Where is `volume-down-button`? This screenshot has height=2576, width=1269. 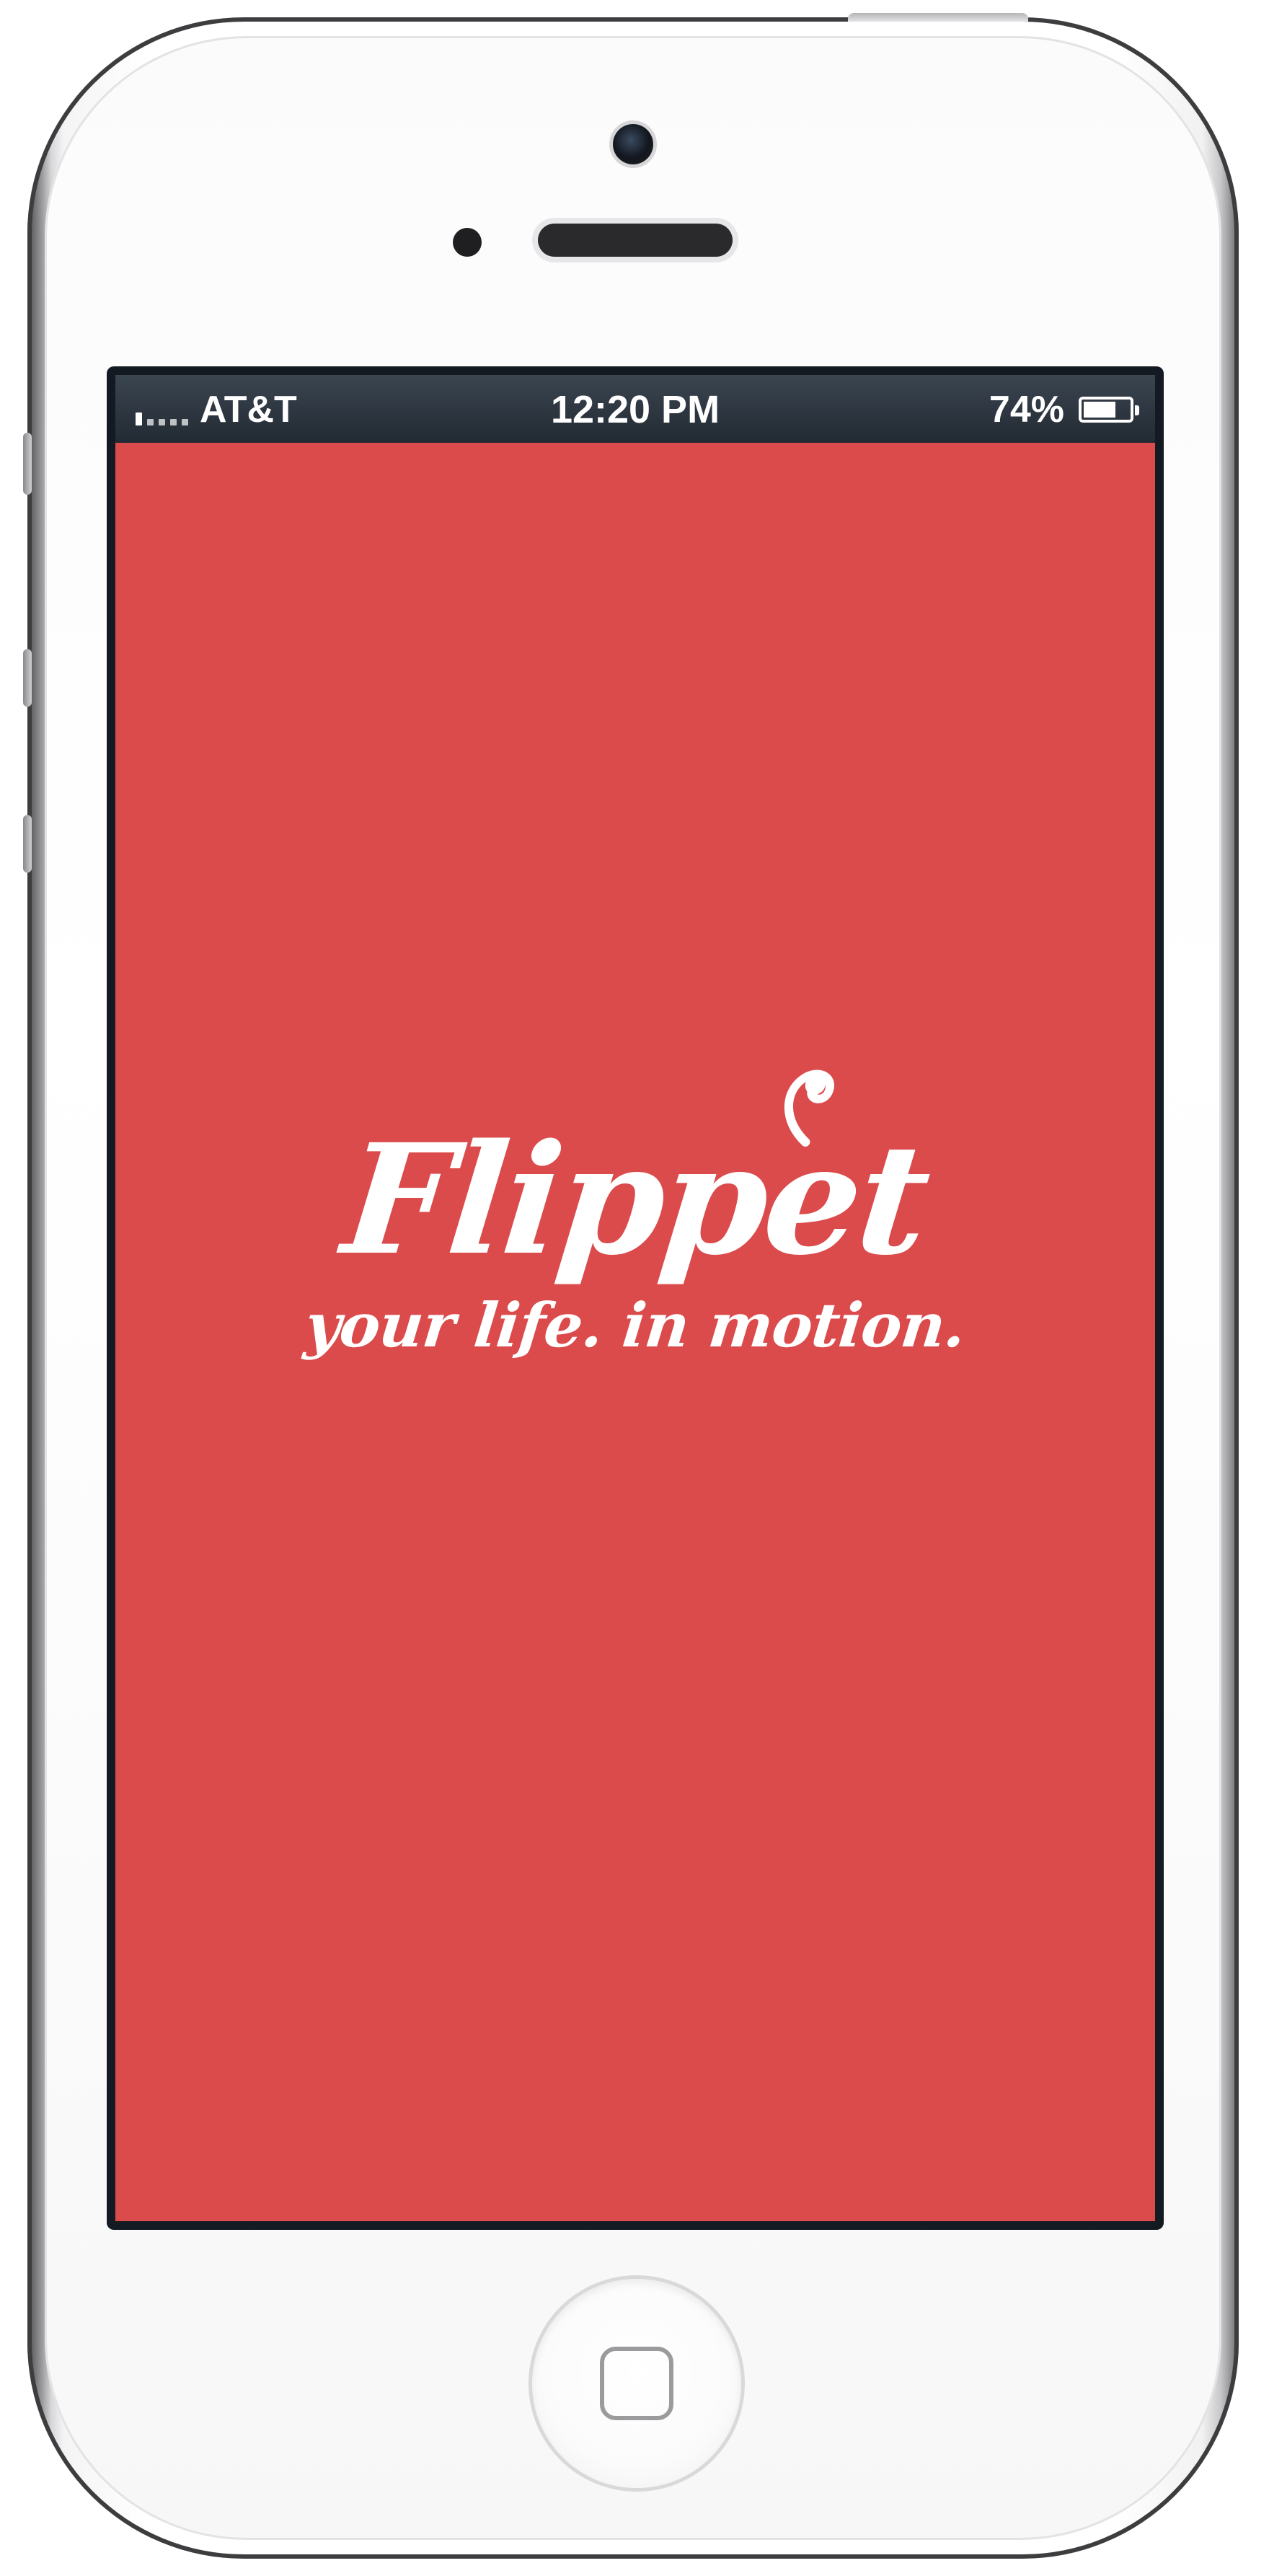
volume-down-button is located at coordinates (28, 844).